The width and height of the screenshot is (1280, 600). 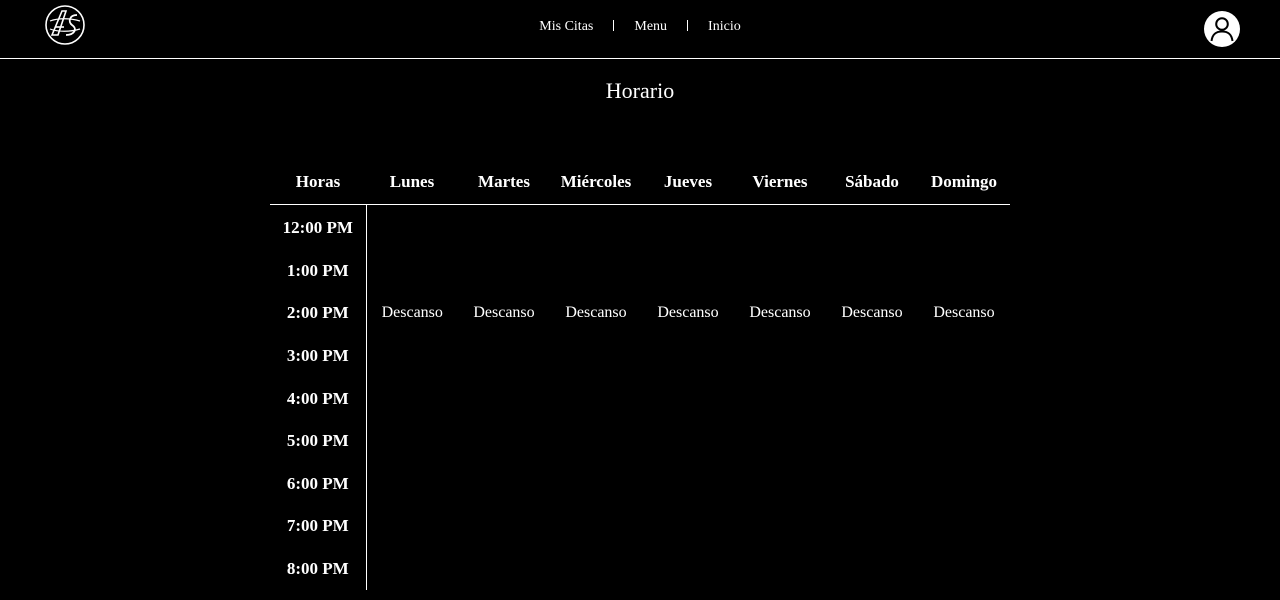 I want to click on hour-label: 3:00 PM, so click(x=318, y=356).